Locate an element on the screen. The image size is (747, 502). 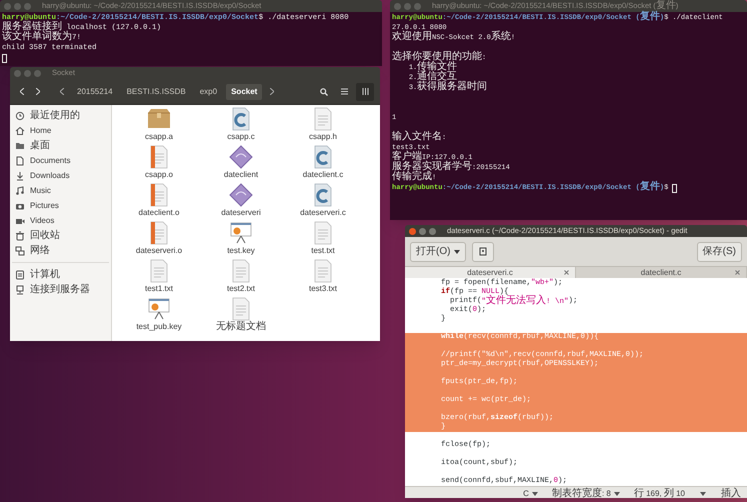
sidebar-item: Videos is located at coordinates (60, 220).